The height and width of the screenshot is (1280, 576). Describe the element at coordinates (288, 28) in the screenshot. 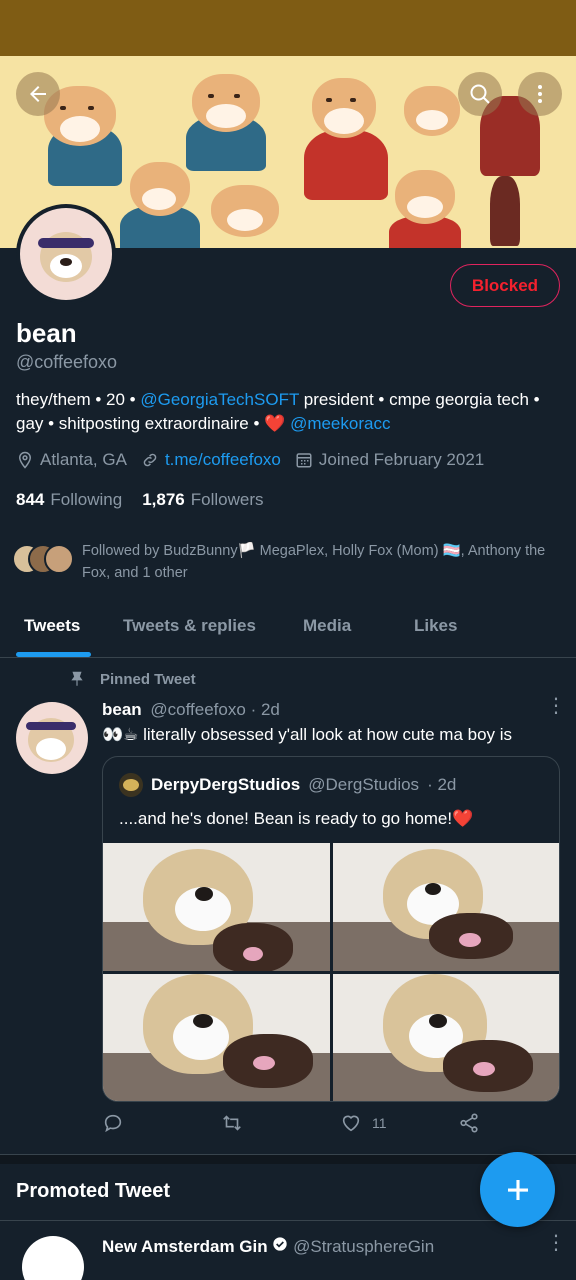

I see `status-bar` at that location.